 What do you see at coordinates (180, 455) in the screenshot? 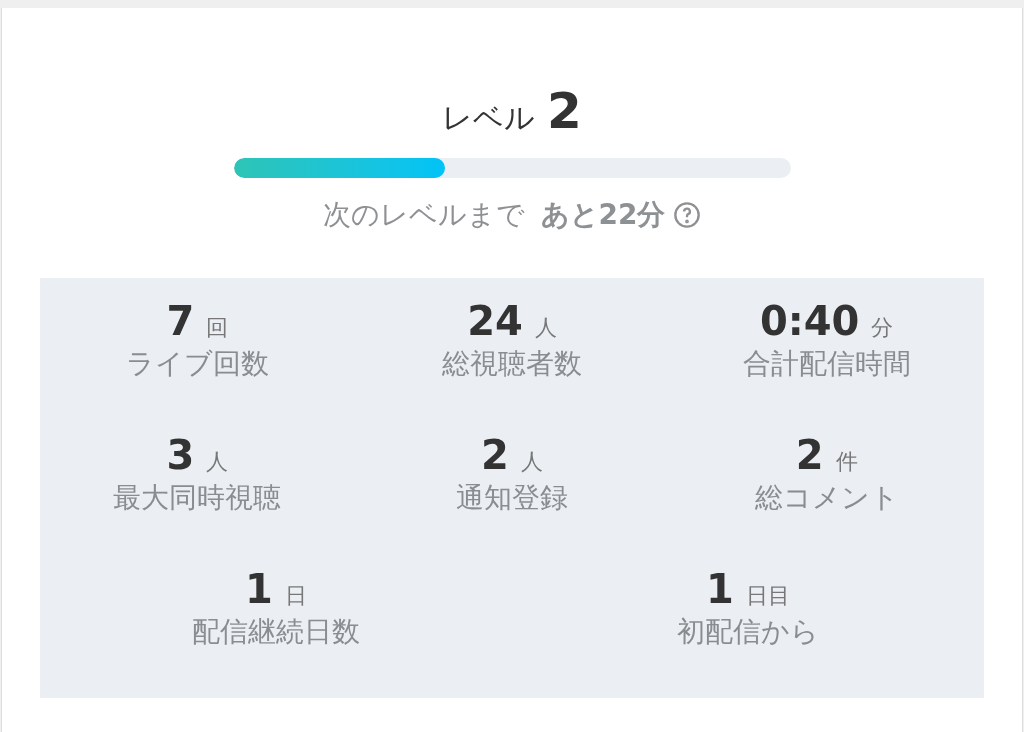
I see `stat-value: 3` at bounding box center [180, 455].